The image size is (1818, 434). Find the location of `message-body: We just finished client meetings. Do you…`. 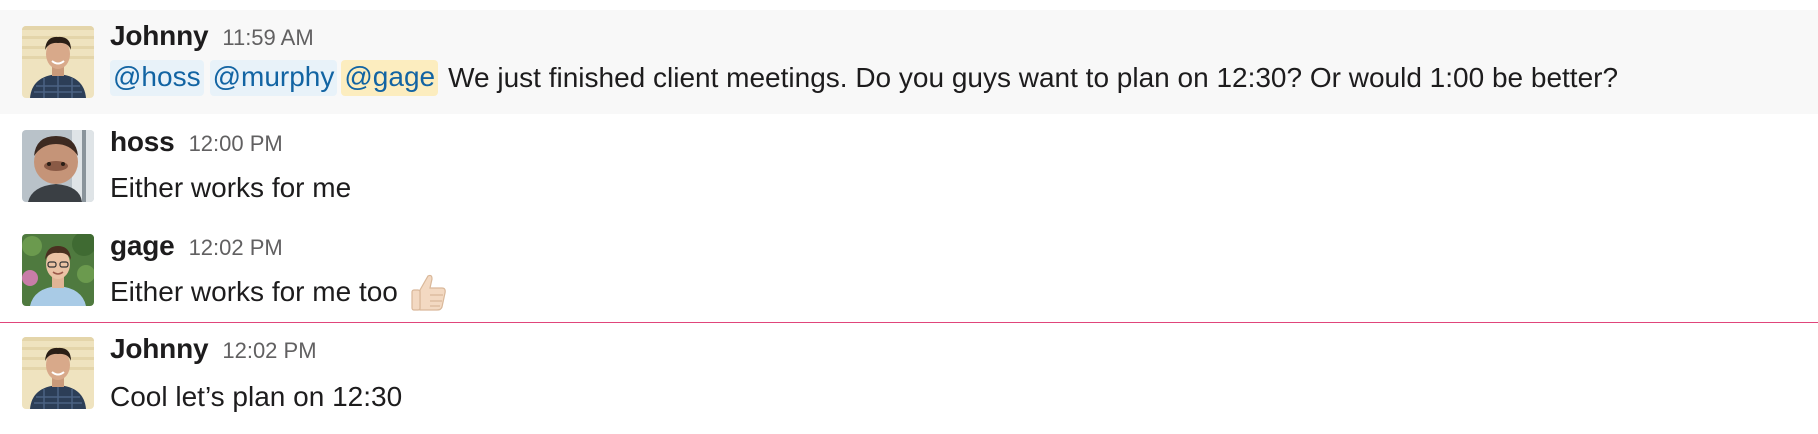

message-body: We just finished client meetings. Do you… is located at coordinates (1033, 77).